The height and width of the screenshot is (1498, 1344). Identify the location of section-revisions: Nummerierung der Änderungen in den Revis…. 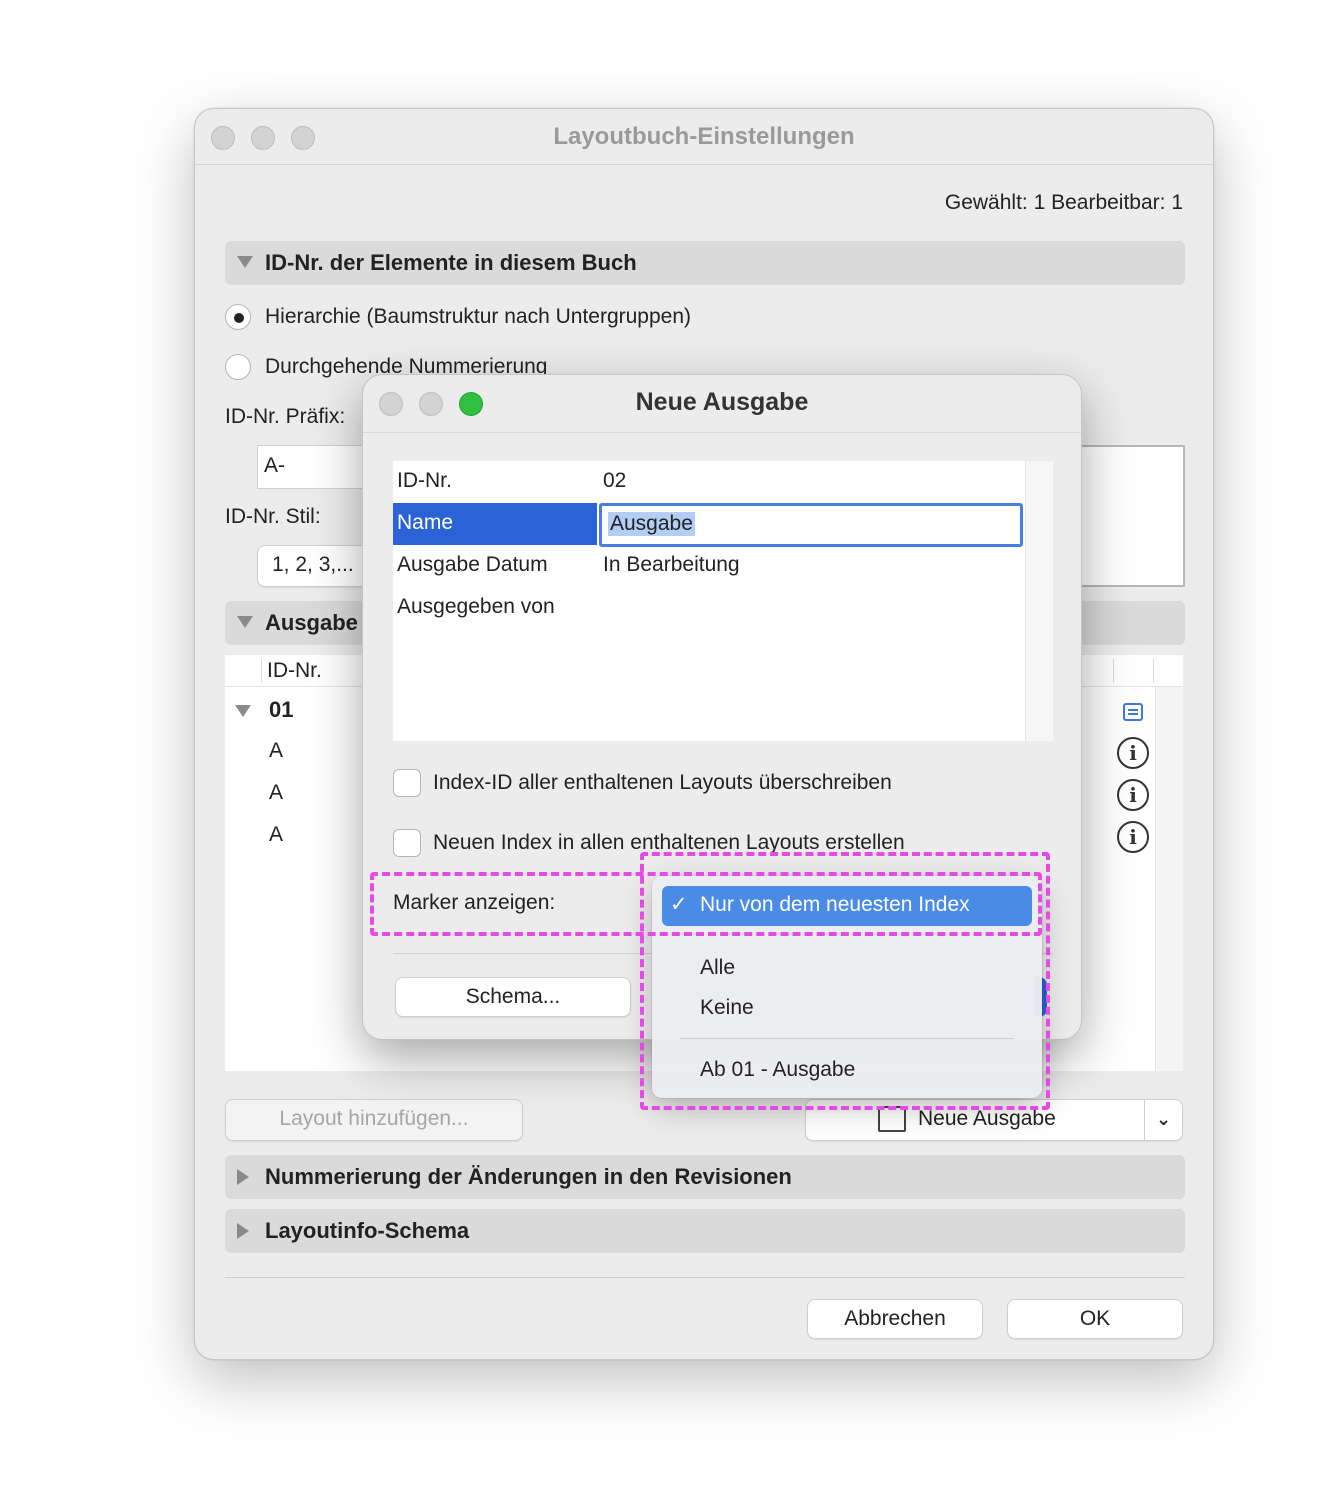
(705, 1177).